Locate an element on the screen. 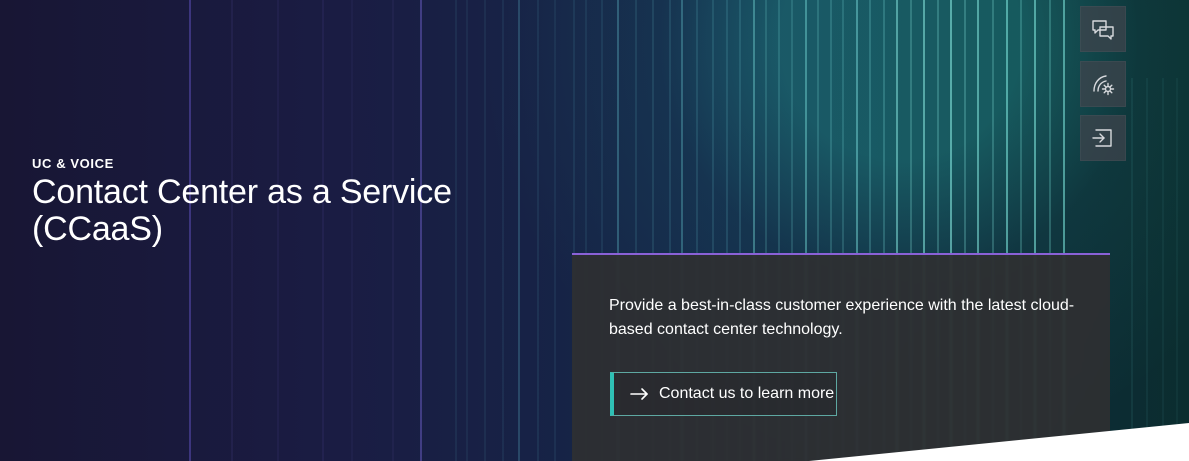  arrow-right-icon is located at coordinates (640, 394).